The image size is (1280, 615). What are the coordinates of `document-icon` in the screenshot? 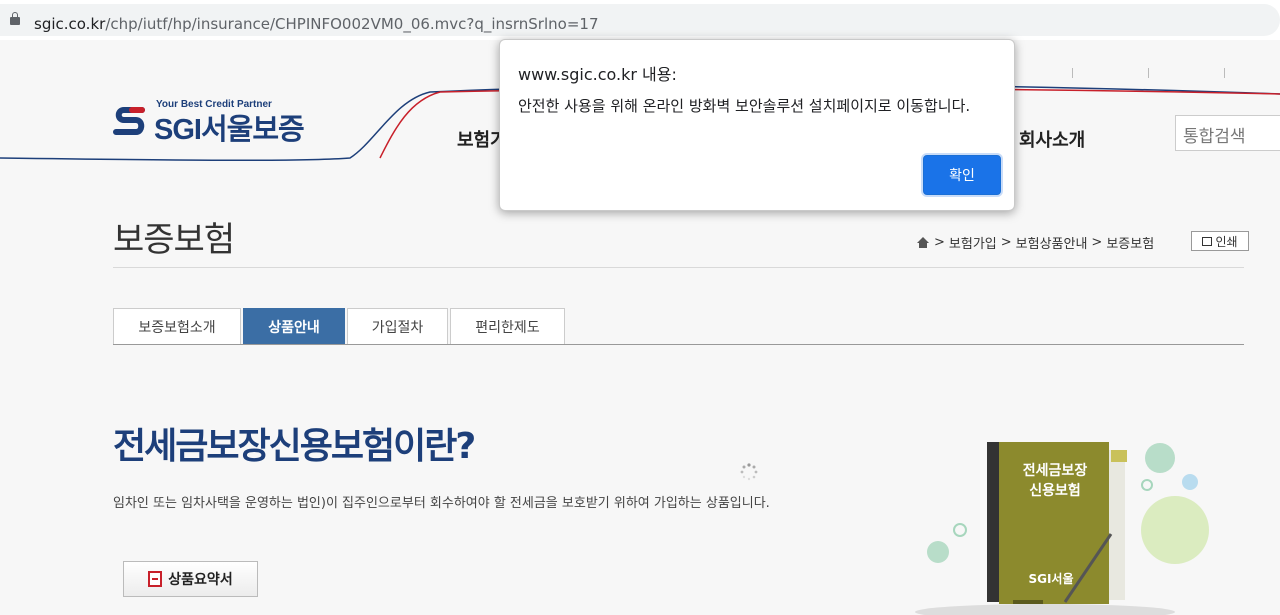 It's located at (155, 579).